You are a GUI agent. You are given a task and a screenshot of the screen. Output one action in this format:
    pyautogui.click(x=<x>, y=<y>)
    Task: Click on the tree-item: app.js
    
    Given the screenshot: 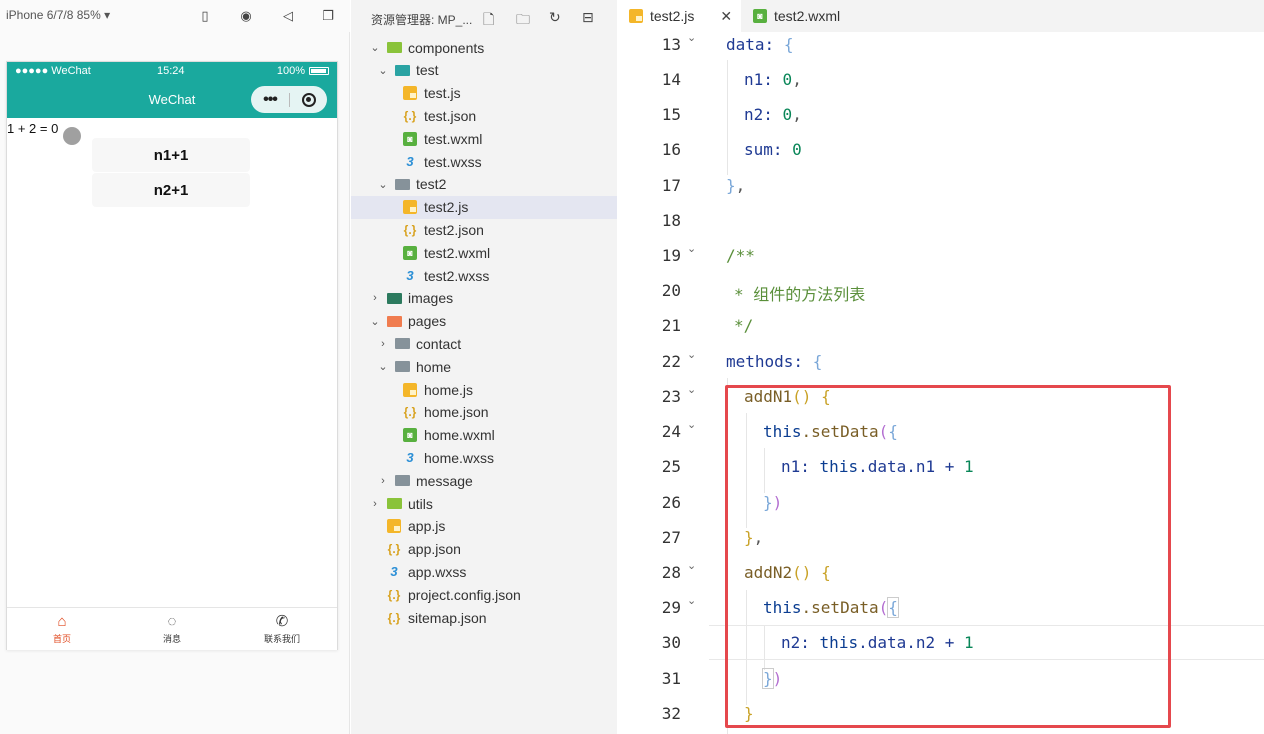 What is the action you would take?
    pyautogui.click(x=484, y=526)
    